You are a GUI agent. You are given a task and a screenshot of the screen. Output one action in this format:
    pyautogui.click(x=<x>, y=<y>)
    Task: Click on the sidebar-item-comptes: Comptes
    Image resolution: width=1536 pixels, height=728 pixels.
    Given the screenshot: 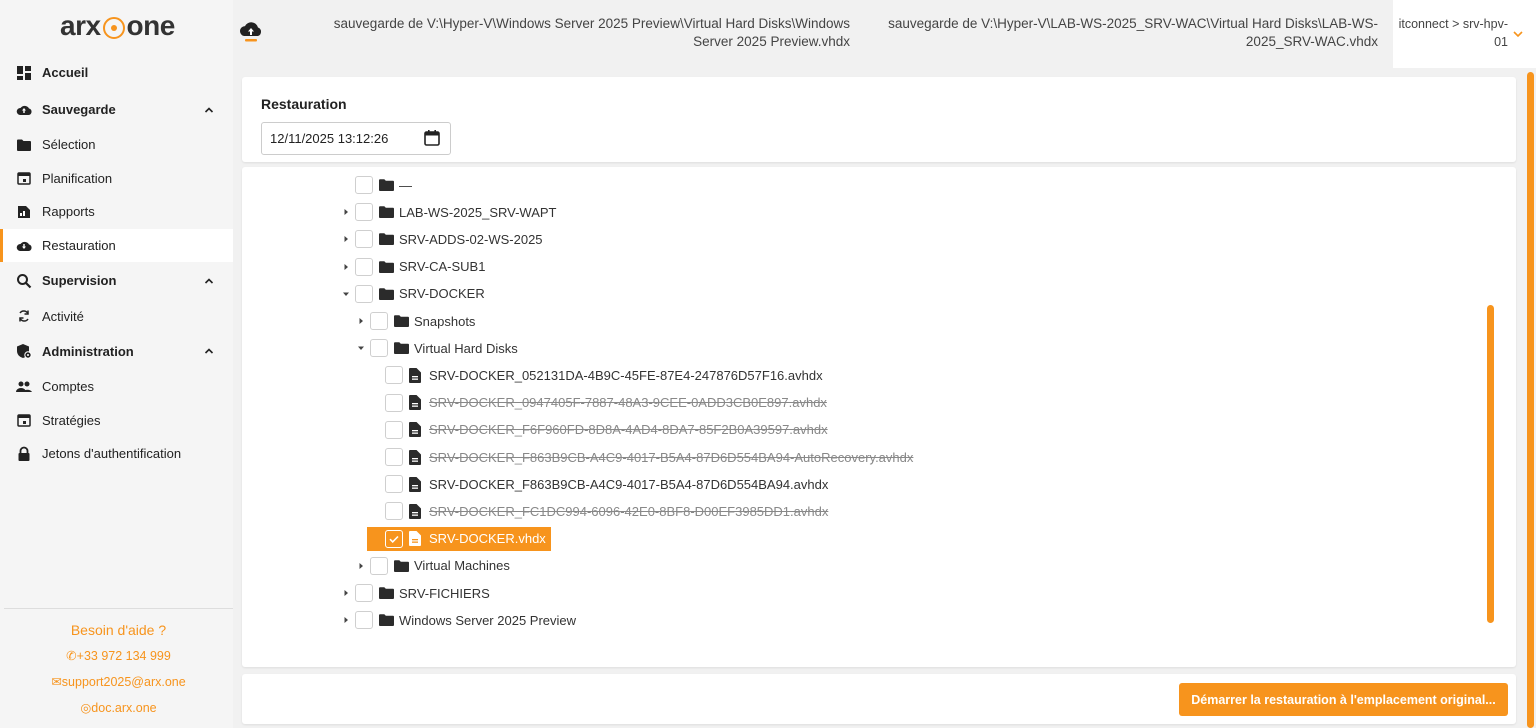 What is the action you would take?
    pyautogui.click(x=116, y=387)
    